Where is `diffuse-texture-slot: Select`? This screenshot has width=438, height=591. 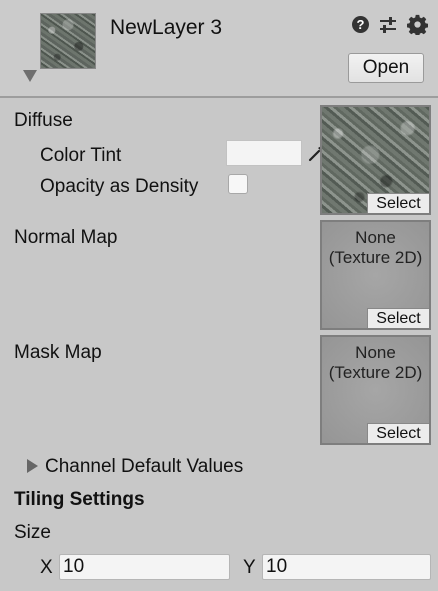
diffuse-texture-slot: Select is located at coordinates (375, 160).